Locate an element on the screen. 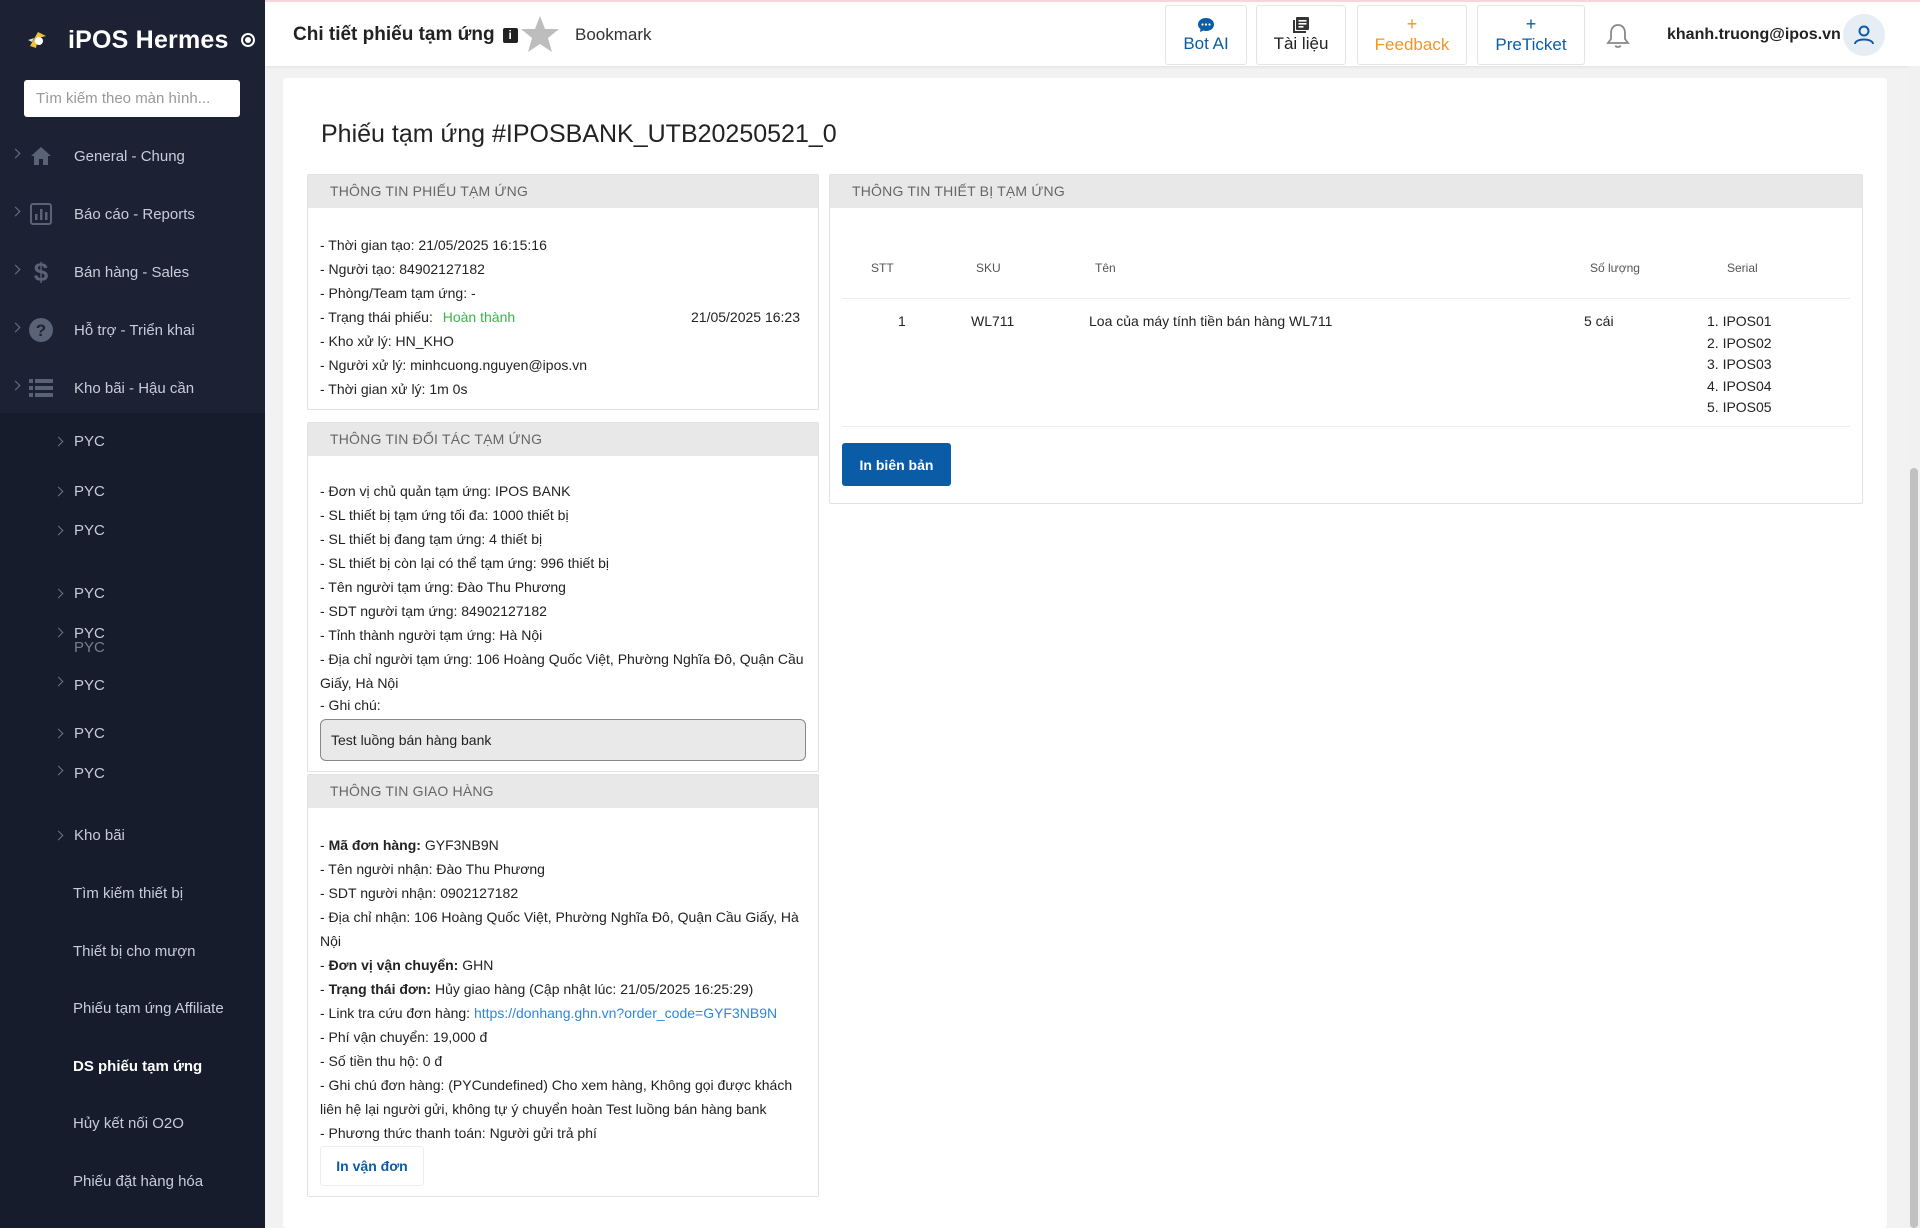 Image resolution: width=1920 pixels, height=1228 pixels. row-name: Loa của máy tính tiền bán hàng WL711 is located at coordinates (1211, 321).